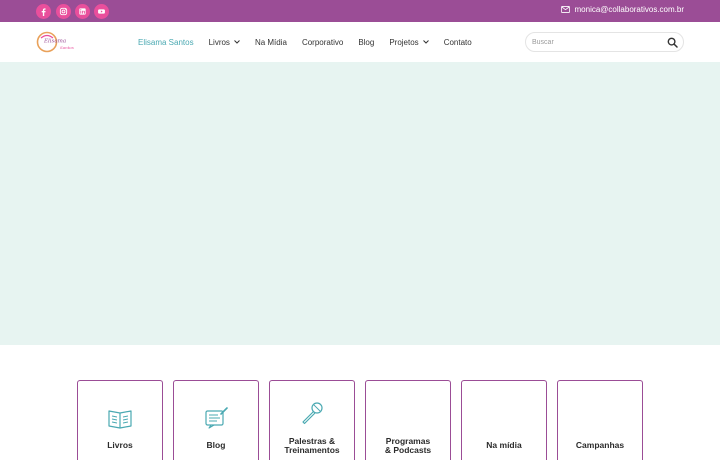  Describe the element at coordinates (67, 47) in the screenshot. I see `svg-text: Santos` at that location.